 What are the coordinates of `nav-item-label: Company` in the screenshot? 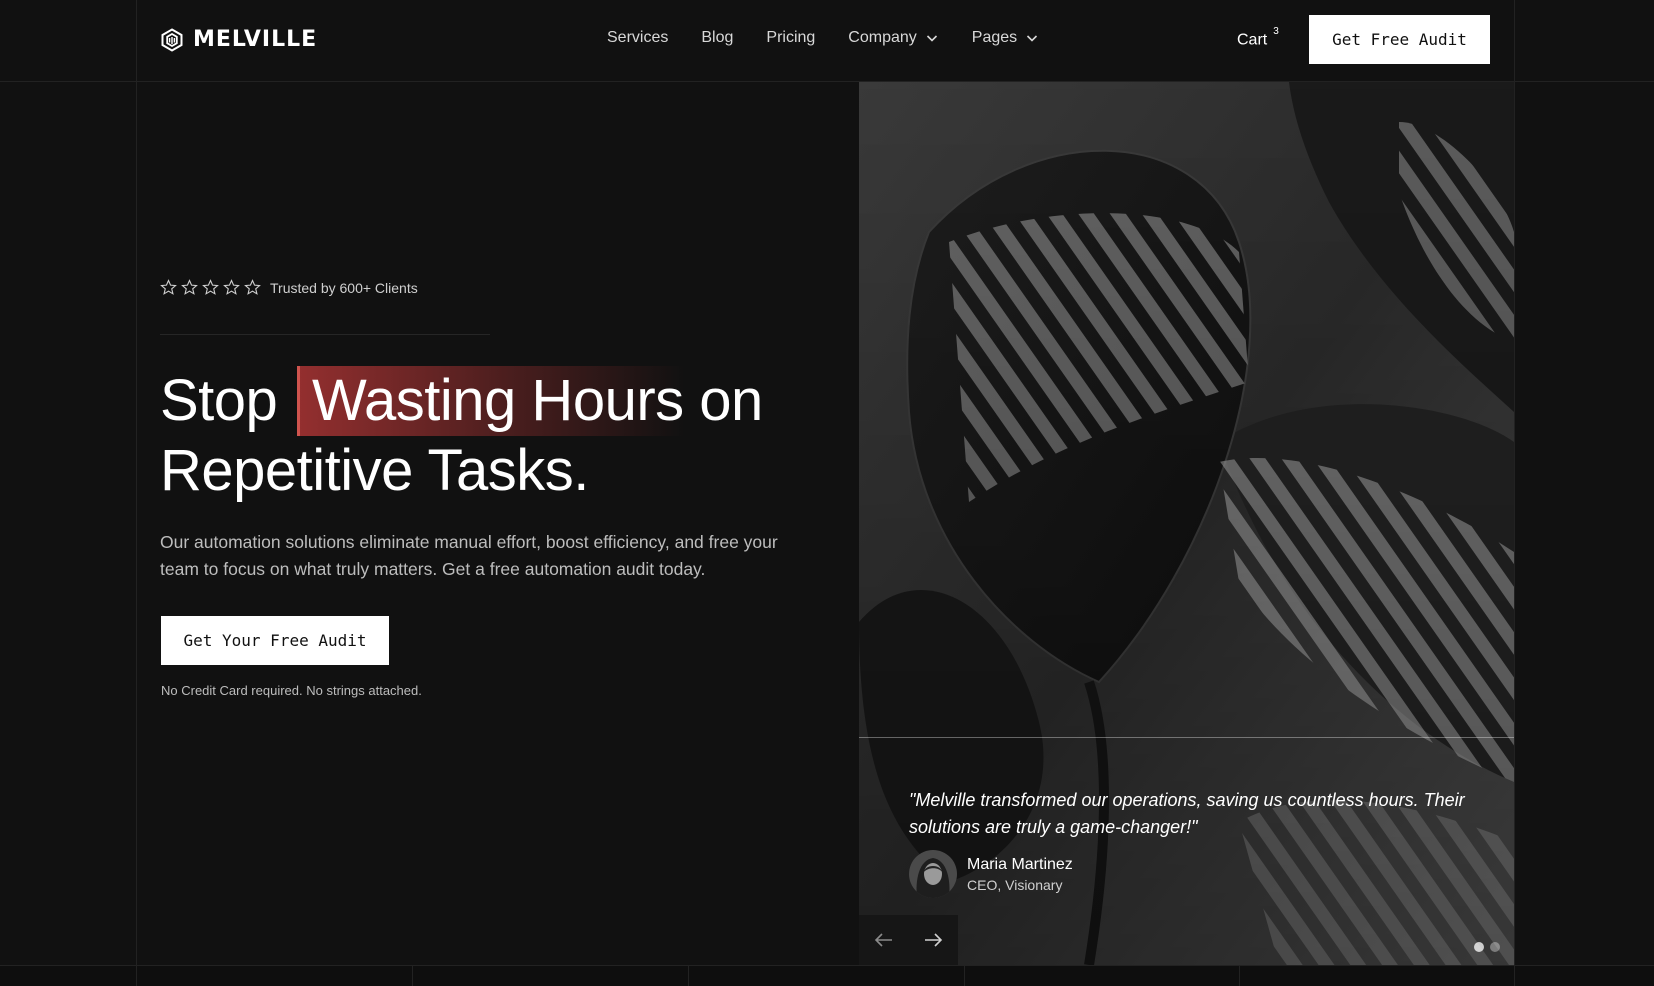 It's located at (882, 37).